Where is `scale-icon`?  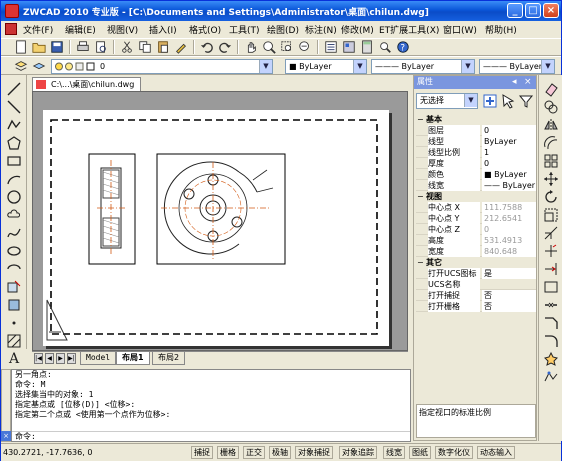
scale-icon is located at coordinates (551, 215).